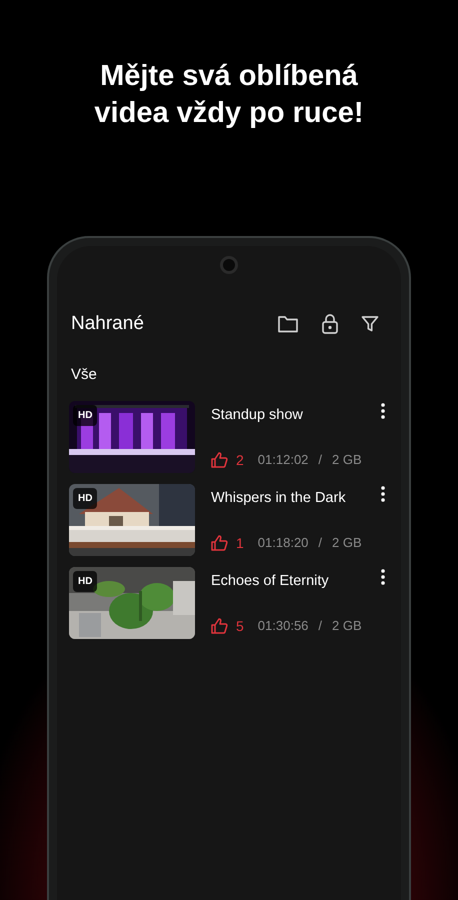 The width and height of the screenshot is (458, 900). I want to click on filter-icon, so click(370, 324).